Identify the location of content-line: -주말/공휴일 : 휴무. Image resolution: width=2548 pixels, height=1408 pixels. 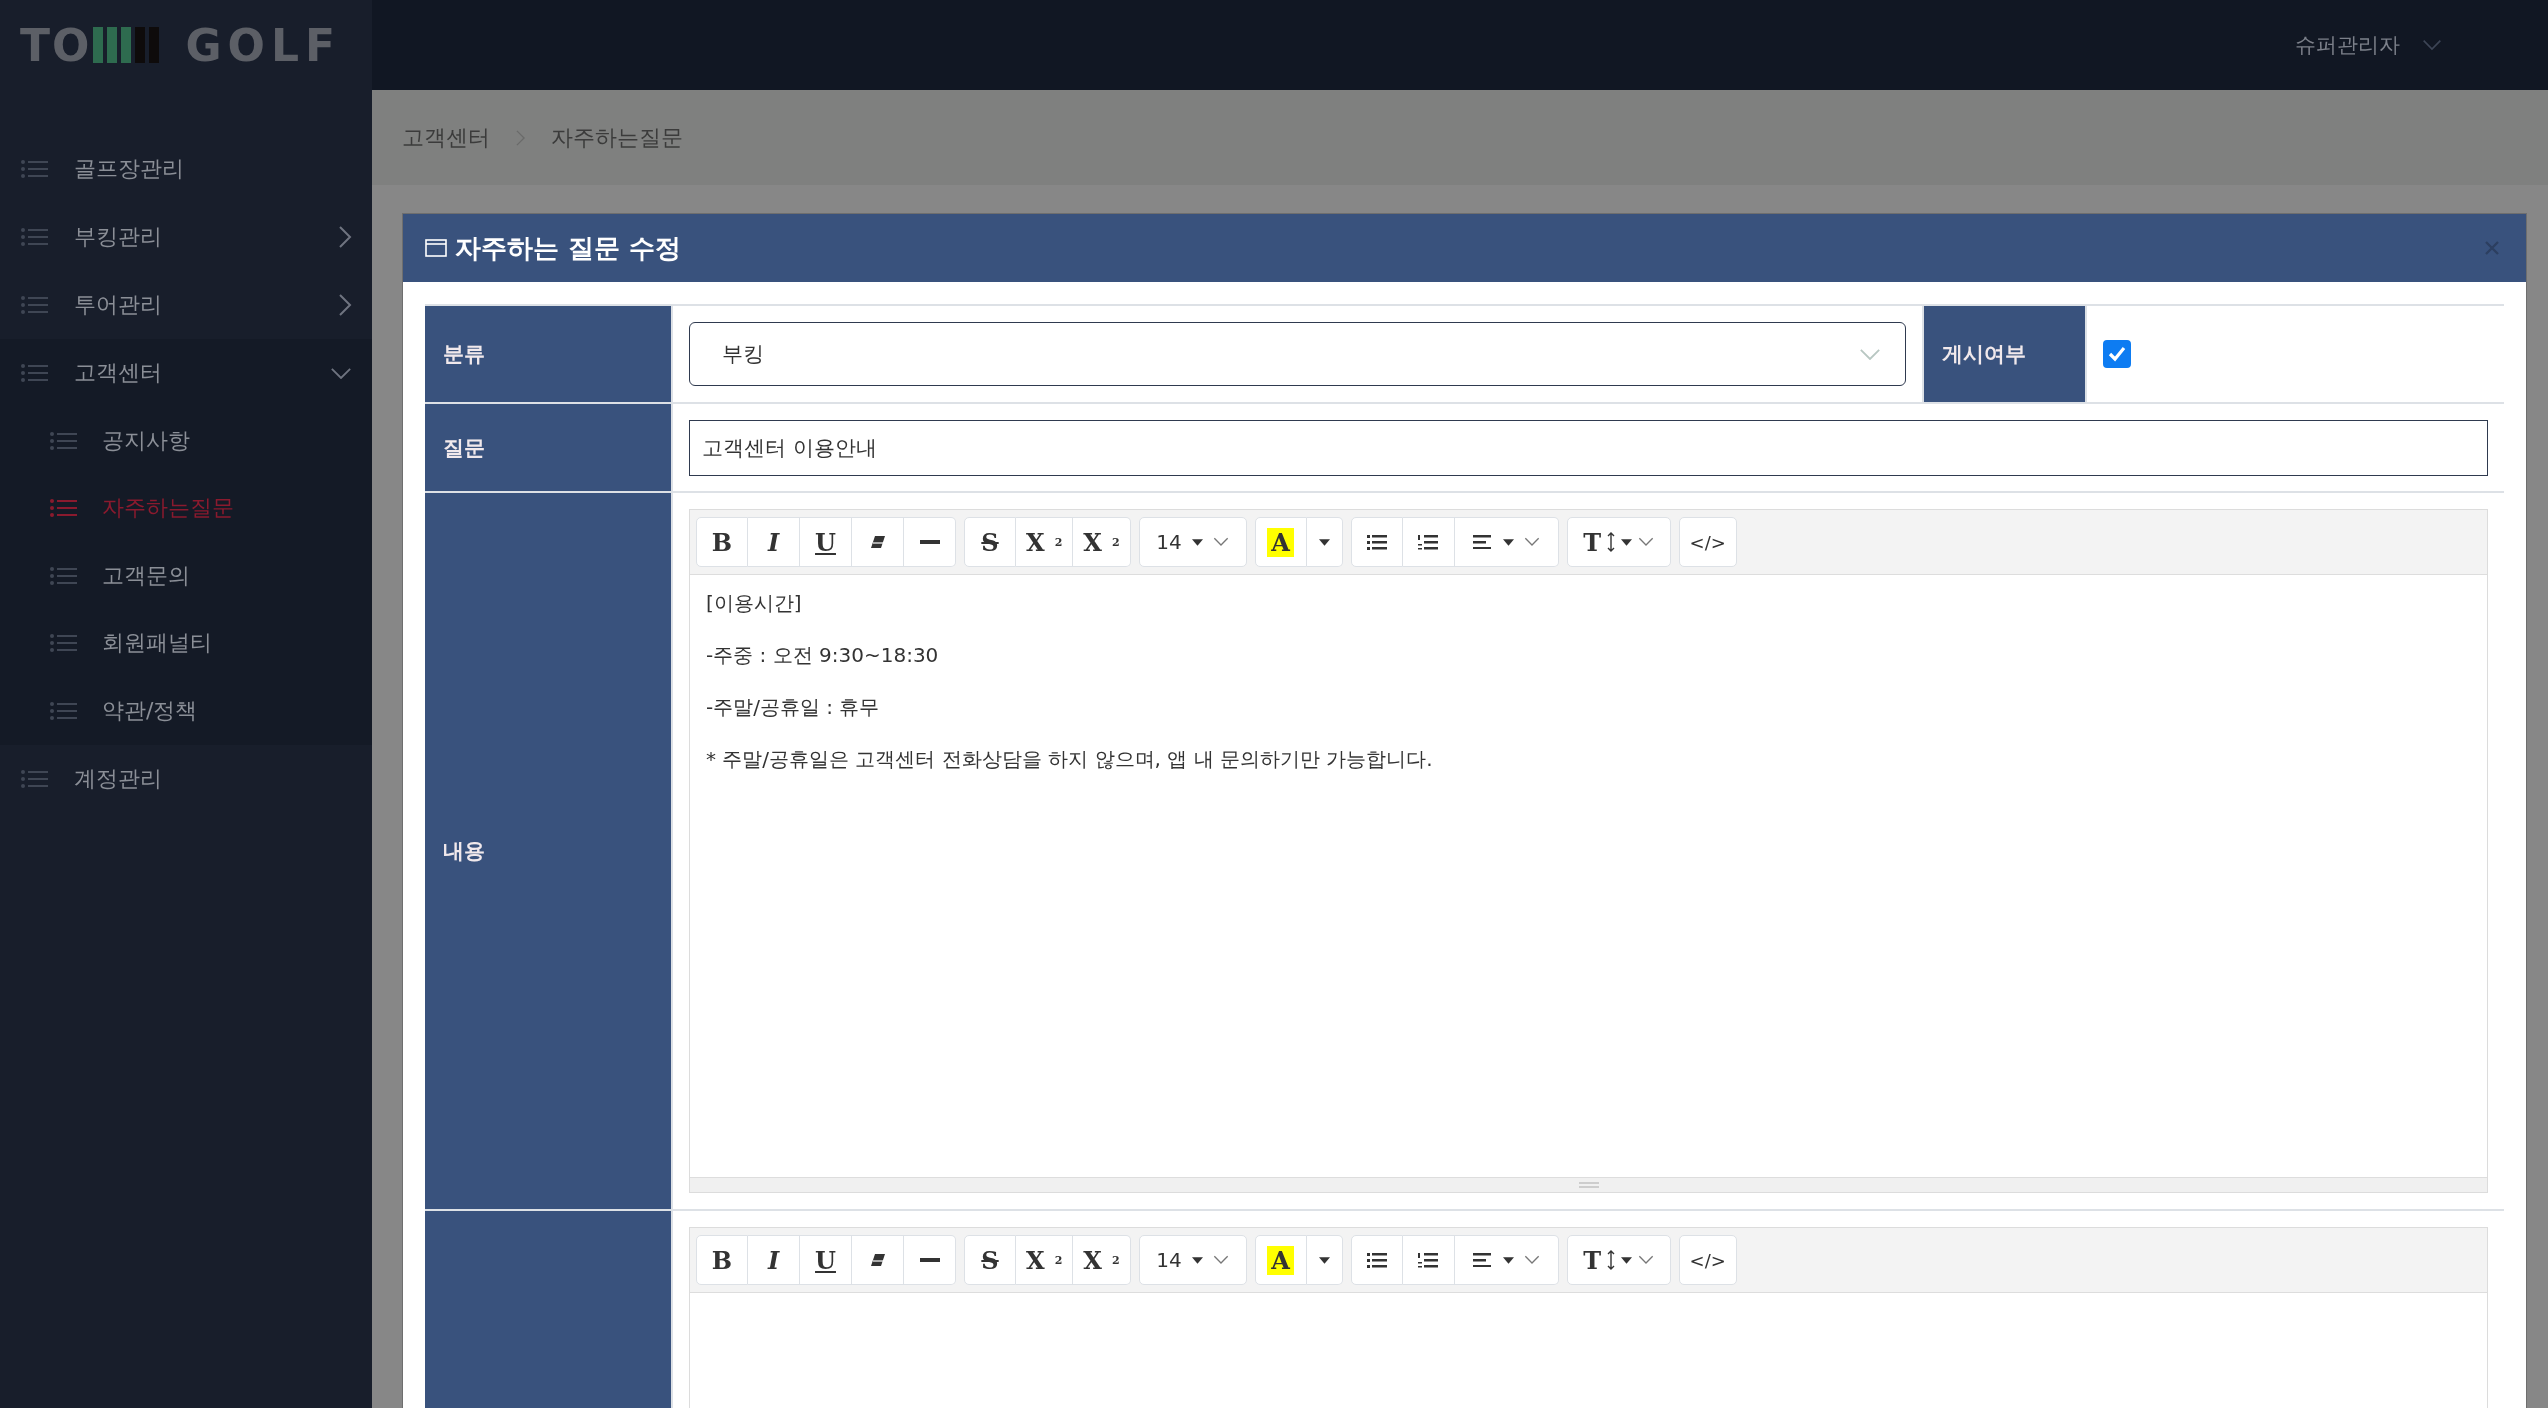
(793, 707).